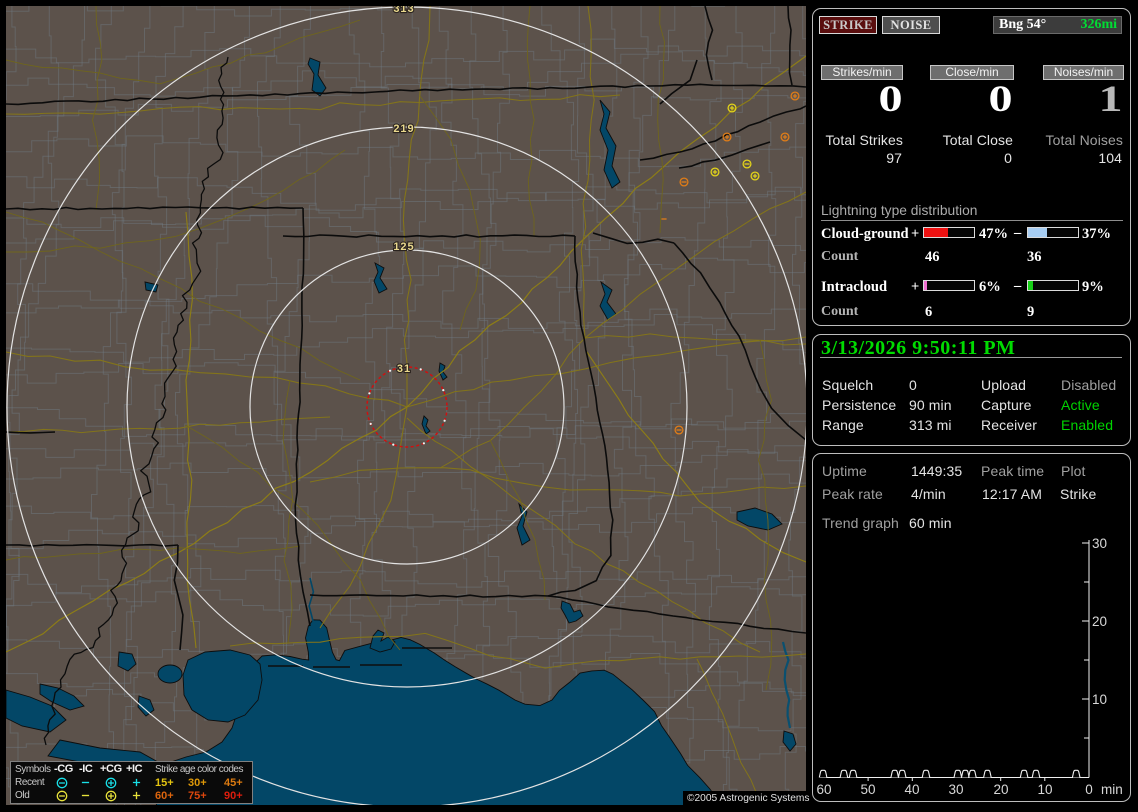 The width and height of the screenshot is (1138, 812). I want to click on svg-text: 40, so click(911, 789).